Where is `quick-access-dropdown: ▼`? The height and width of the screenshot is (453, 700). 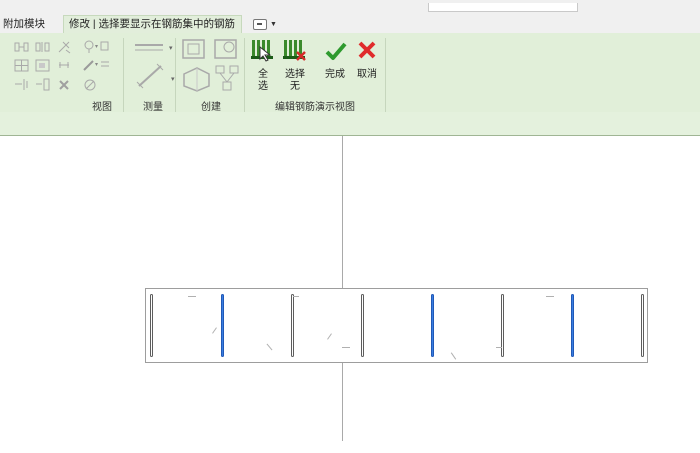
quick-access-dropdown: ▼ is located at coordinates (266, 24).